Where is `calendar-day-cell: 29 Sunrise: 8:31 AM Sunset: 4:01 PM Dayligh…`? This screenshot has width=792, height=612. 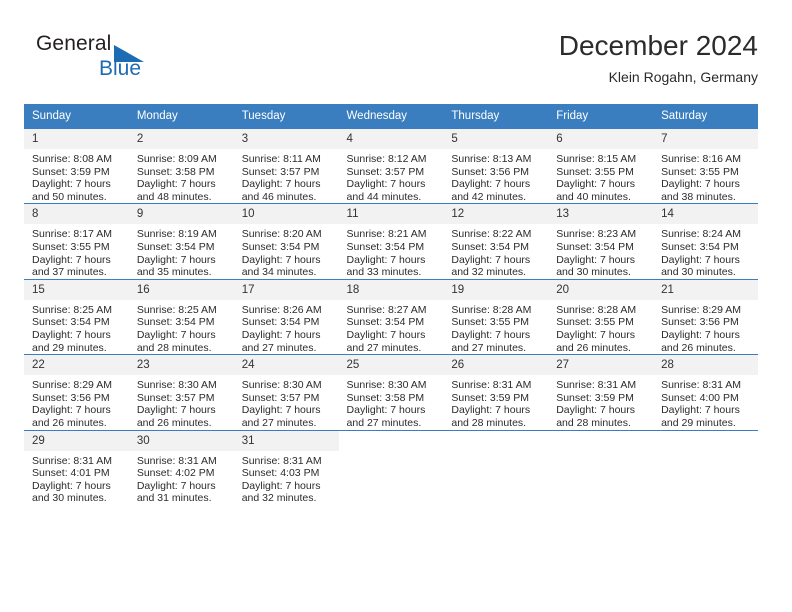
calendar-day-cell: 29 Sunrise: 8:31 AM Sunset: 4:01 PM Dayligh… is located at coordinates (76, 467).